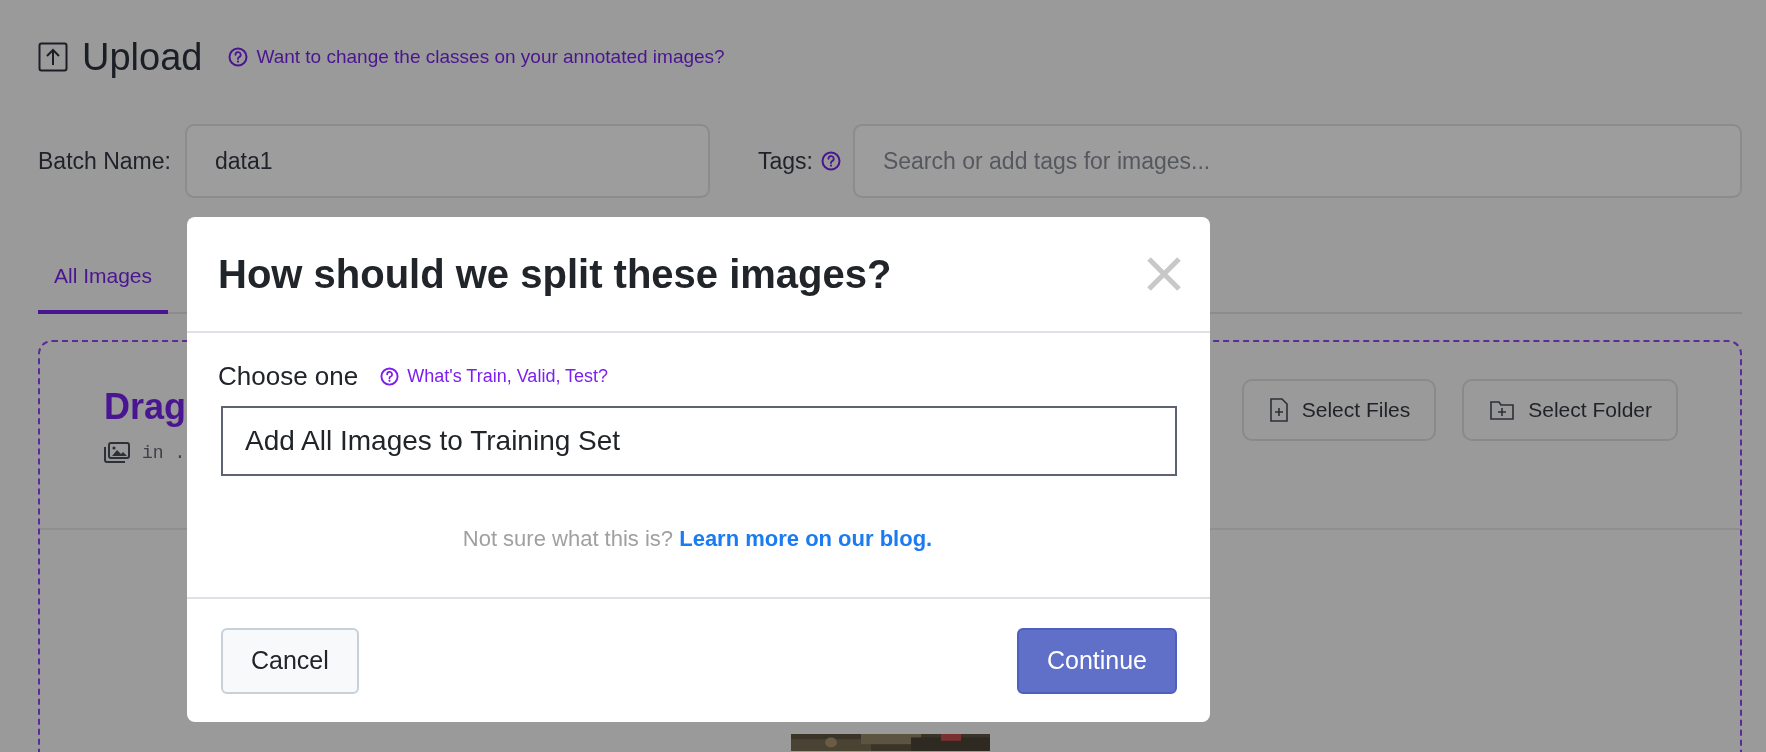 This screenshot has height=752, width=1766. I want to click on blog-link: Learn more on our blog., so click(806, 538).